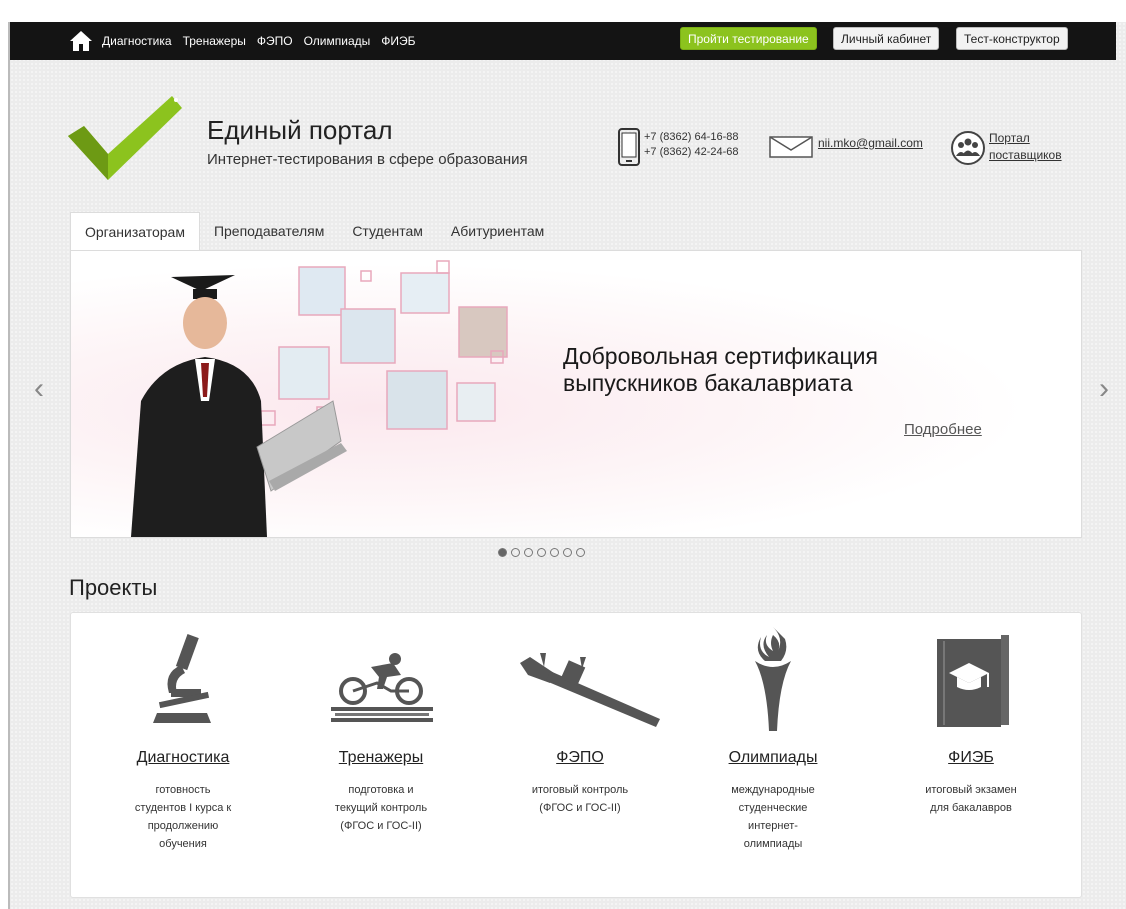  What do you see at coordinates (968, 148) in the screenshot?
I see `suppliers-icon` at bounding box center [968, 148].